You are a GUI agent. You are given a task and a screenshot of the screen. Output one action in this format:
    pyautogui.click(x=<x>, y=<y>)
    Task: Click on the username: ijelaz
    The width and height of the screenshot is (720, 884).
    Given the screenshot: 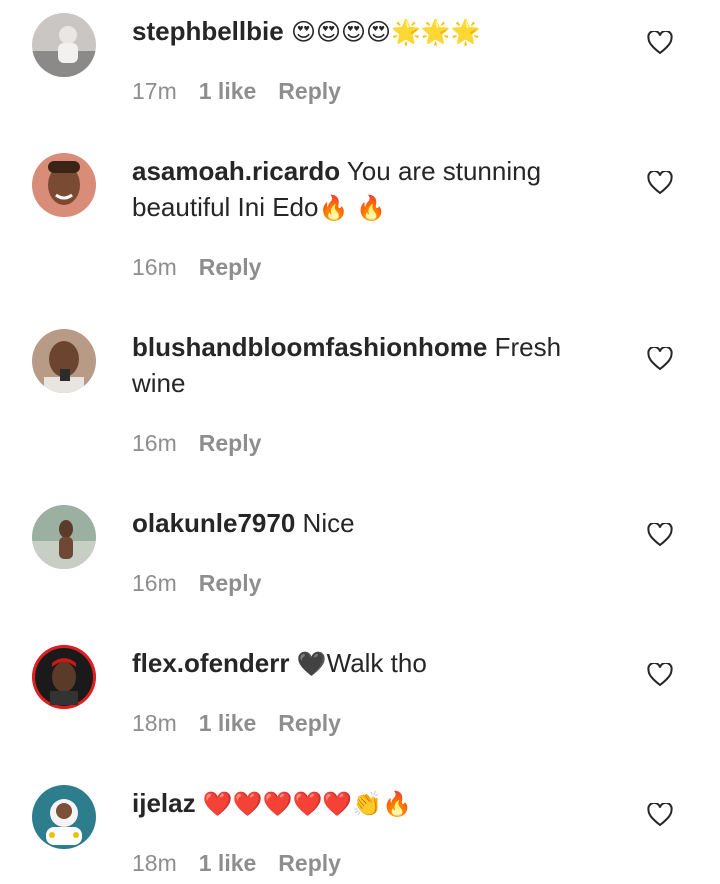 What is the action you would take?
    pyautogui.click(x=164, y=803)
    